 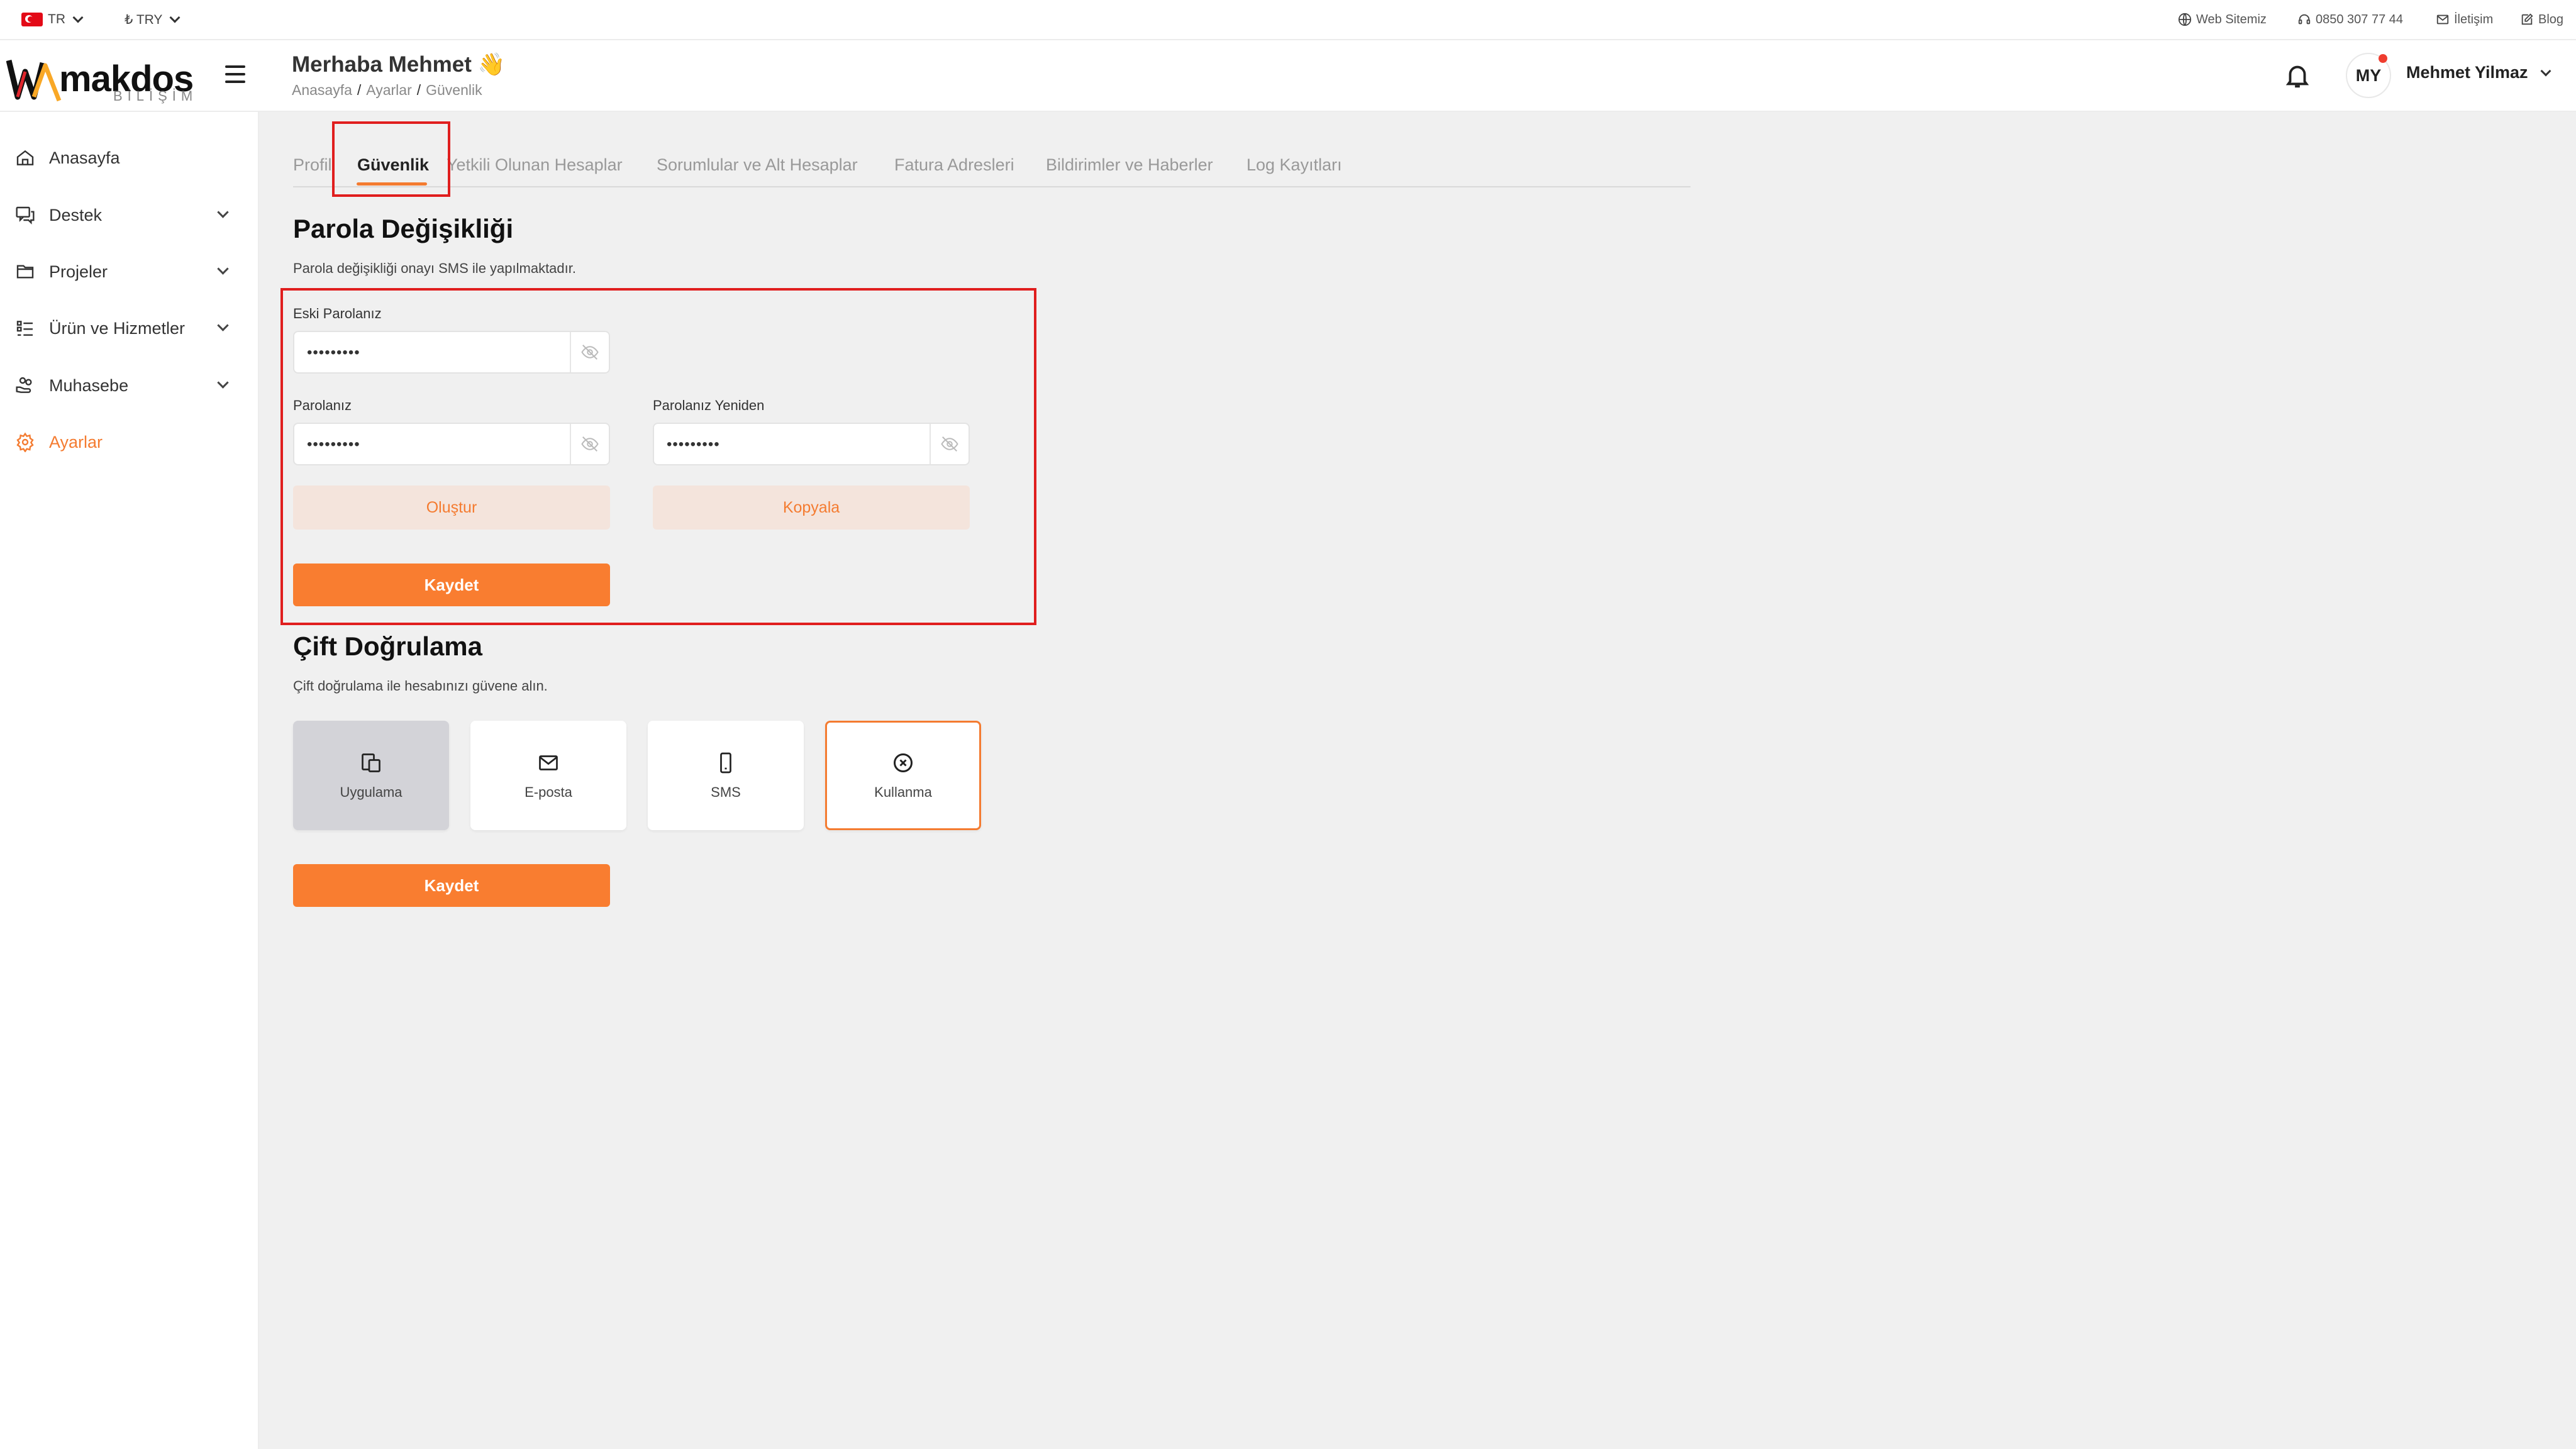 I want to click on menu-toggle-button, so click(x=235, y=74).